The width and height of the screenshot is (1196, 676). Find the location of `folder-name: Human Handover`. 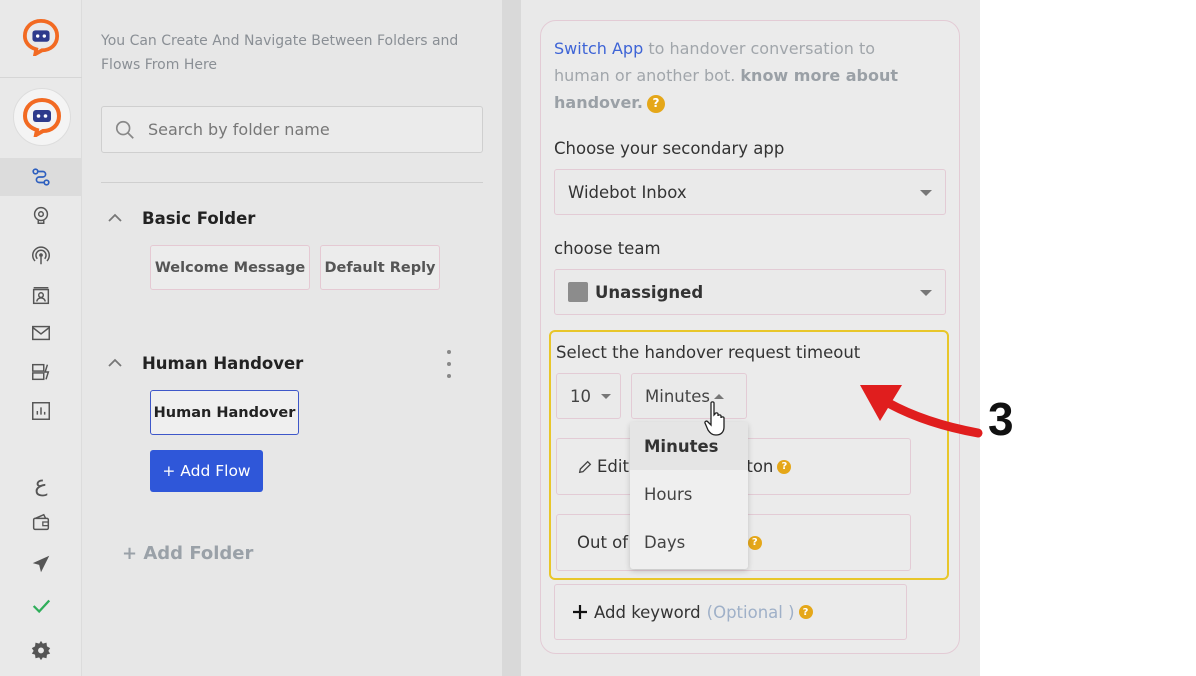

folder-name: Human Handover is located at coordinates (223, 363).